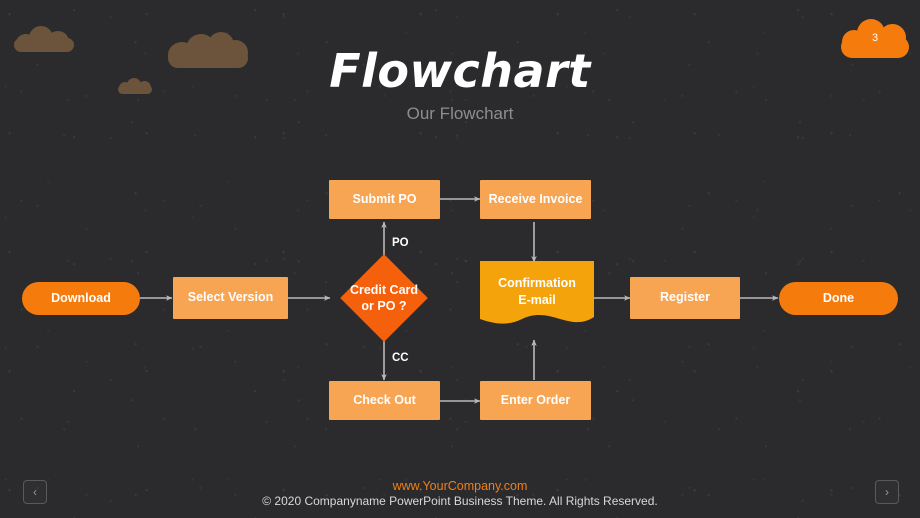 The height and width of the screenshot is (518, 920). I want to click on node-decision-credit-card-or-po: Credit Card or PO ?, so click(384, 298).